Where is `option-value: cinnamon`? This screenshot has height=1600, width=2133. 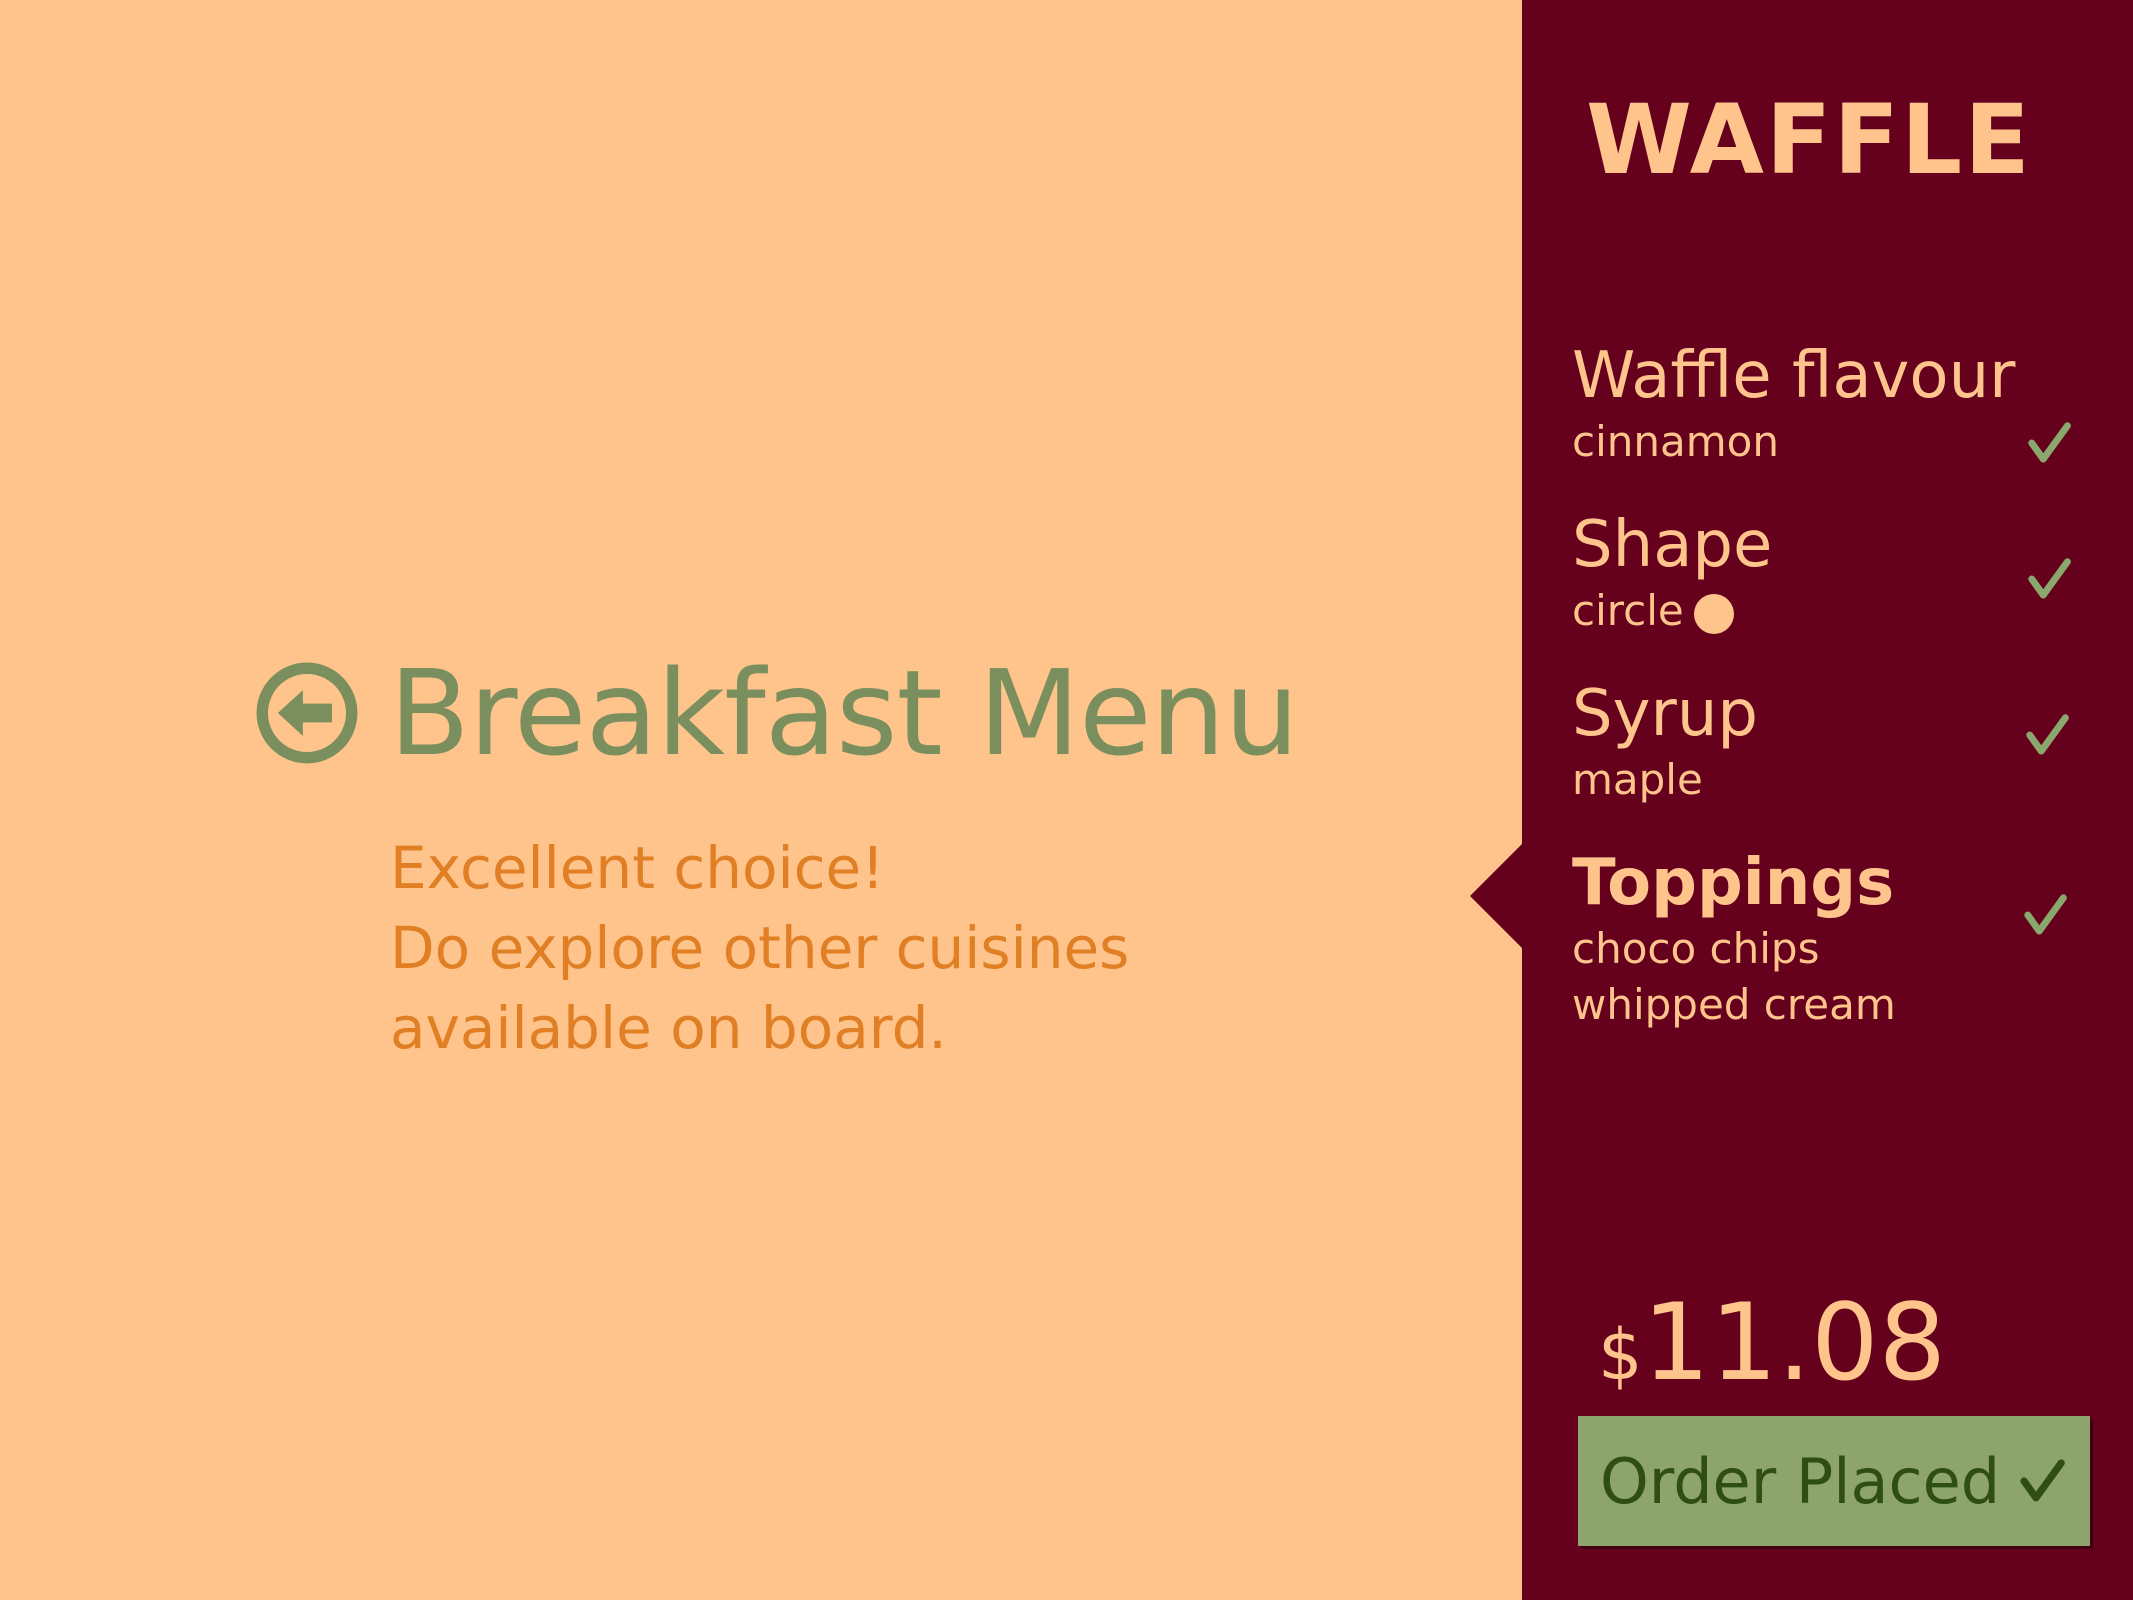 option-value: cinnamon is located at coordinates (1832, 442).